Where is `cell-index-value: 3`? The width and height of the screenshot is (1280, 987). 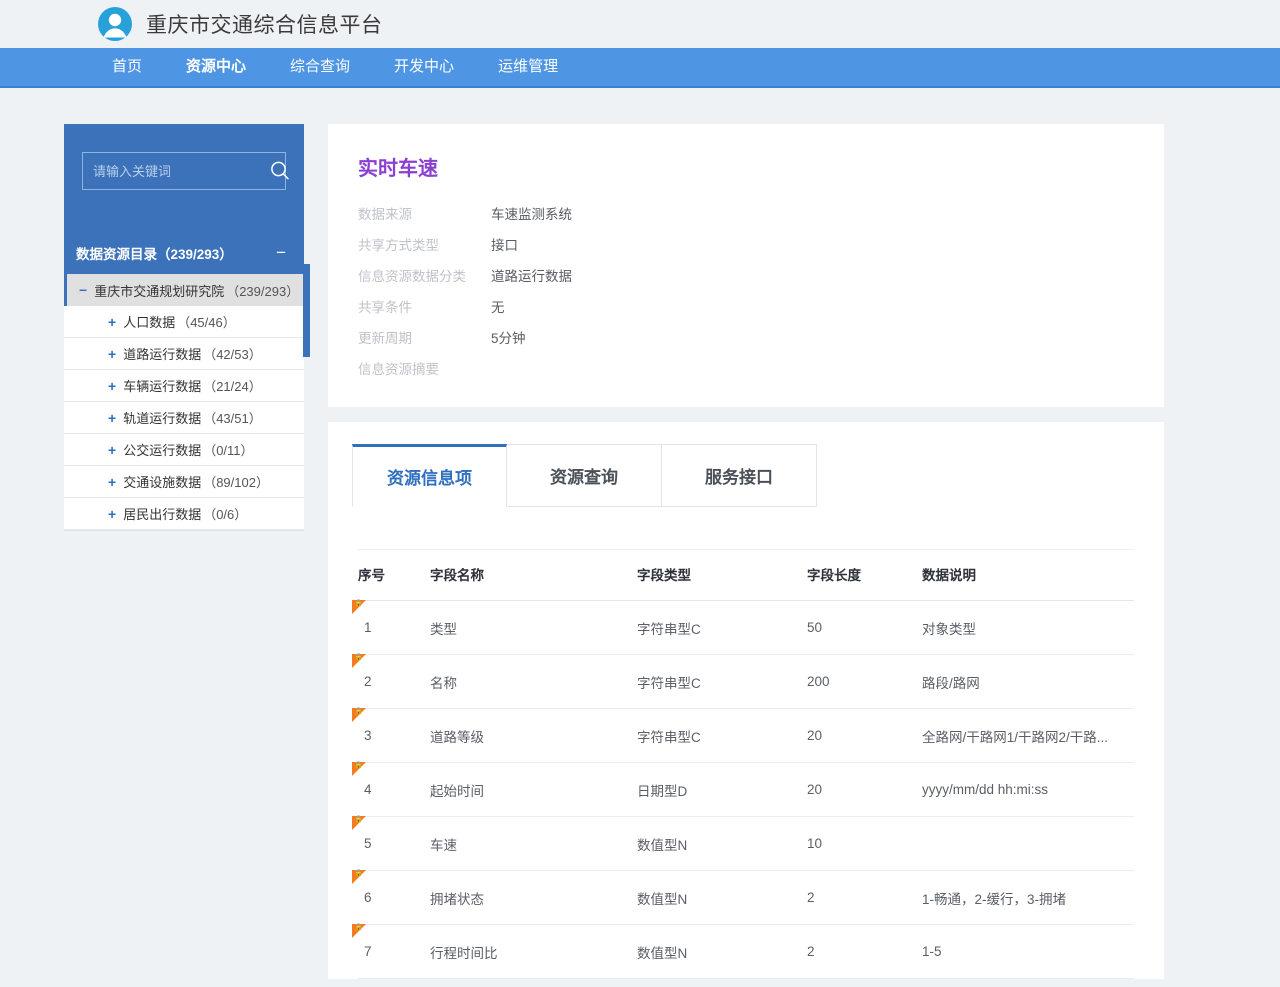
cell-index-value: 3 is located at coordinates (368, 735).